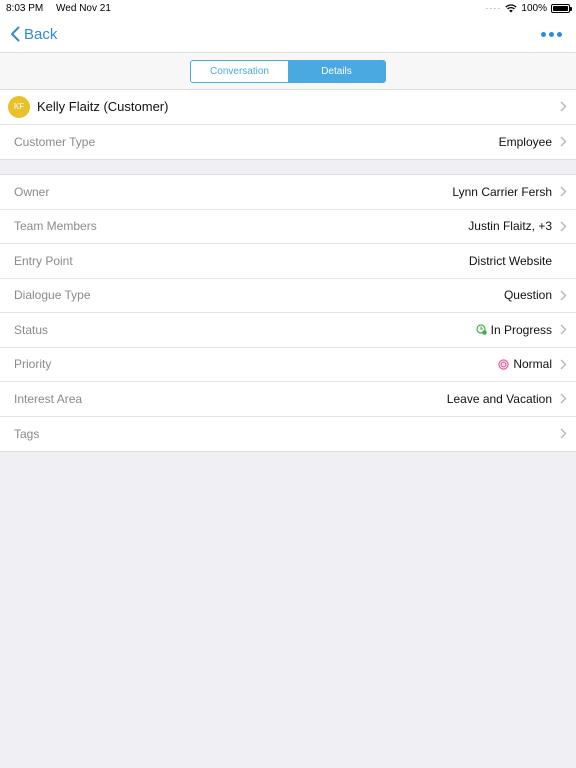  I want to click on entry-point-right: District Website, so click(518, 261).